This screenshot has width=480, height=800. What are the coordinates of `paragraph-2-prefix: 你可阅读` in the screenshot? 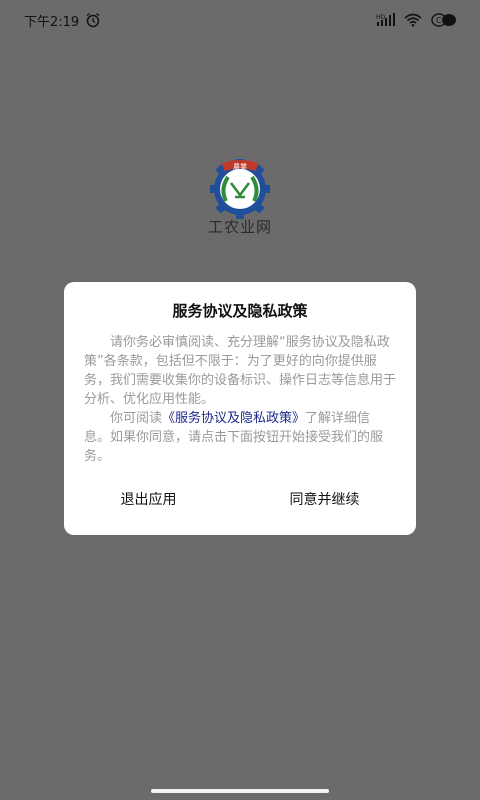 It's located at (136, 418).